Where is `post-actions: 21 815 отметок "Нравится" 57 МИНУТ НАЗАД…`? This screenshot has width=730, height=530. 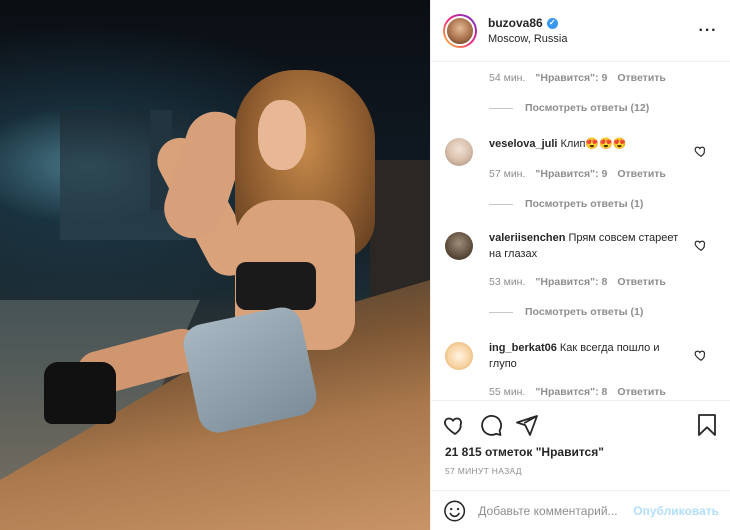
post-actions: 21 815 отметок "Нравится" 57 МИНУТ НАЗАД… is located at coordinates (580, 465).